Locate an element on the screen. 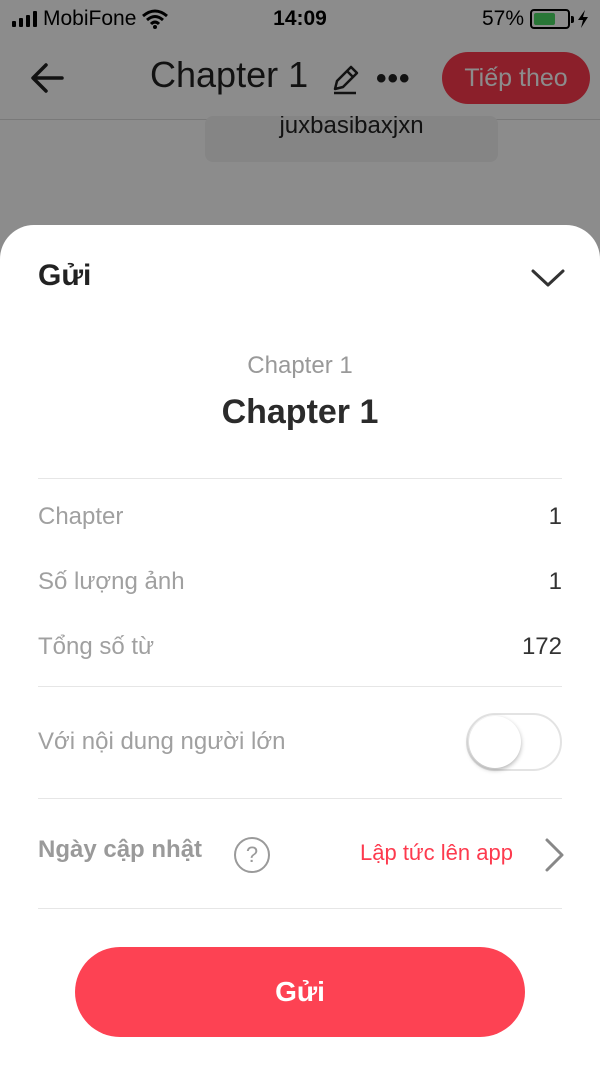  chevron-down-icon is located at coordinates (548, 277).